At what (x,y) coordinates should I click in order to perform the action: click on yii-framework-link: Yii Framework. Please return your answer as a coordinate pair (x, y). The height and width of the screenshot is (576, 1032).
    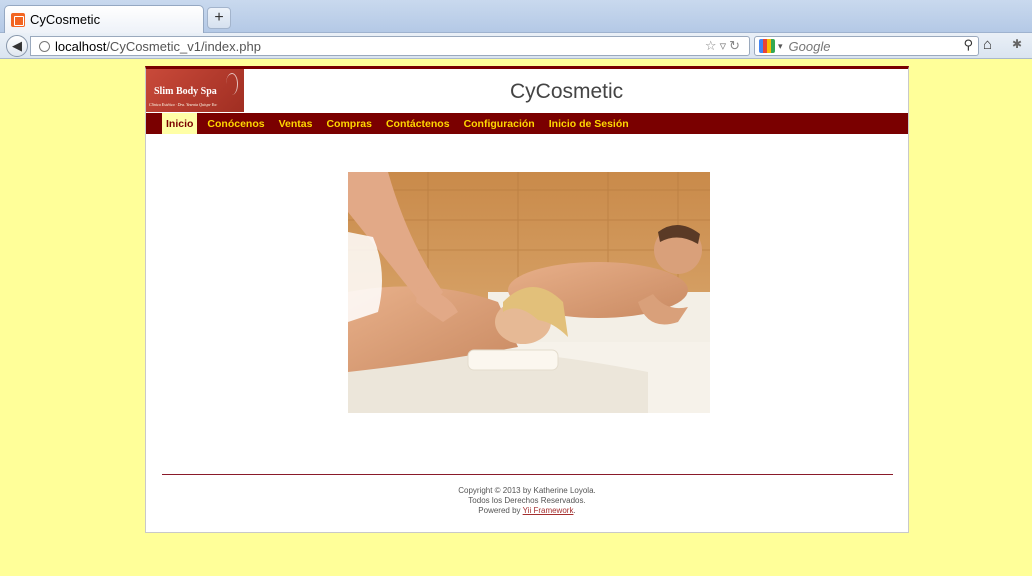
    Looking at the image, I should click on (548, 510).